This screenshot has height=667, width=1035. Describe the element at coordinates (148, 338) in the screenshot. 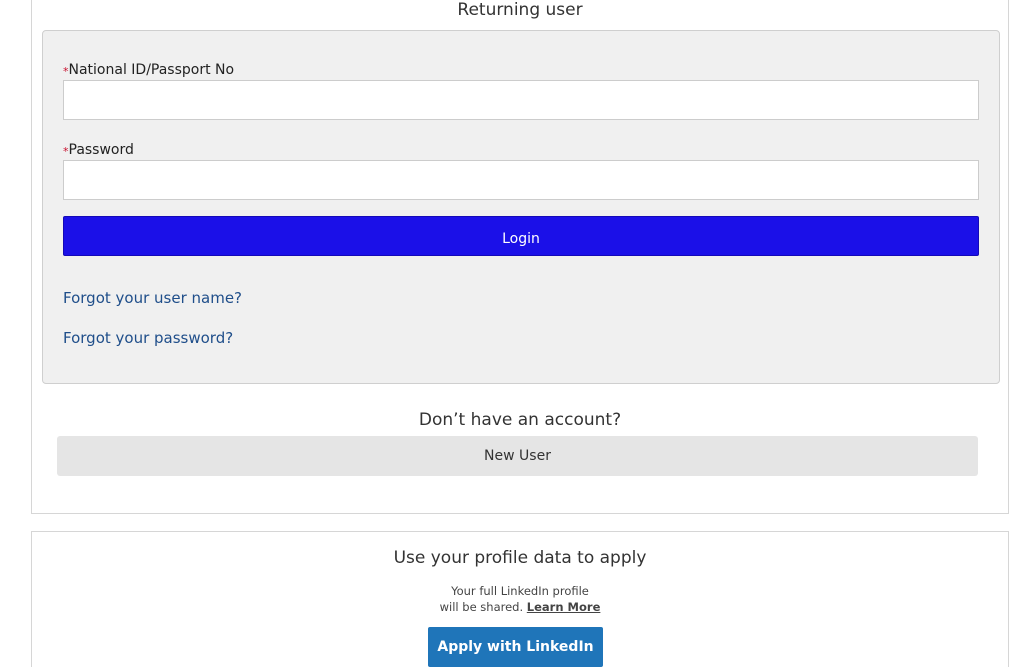

I see `forgot-password-link: Forgot your password?` at that location.